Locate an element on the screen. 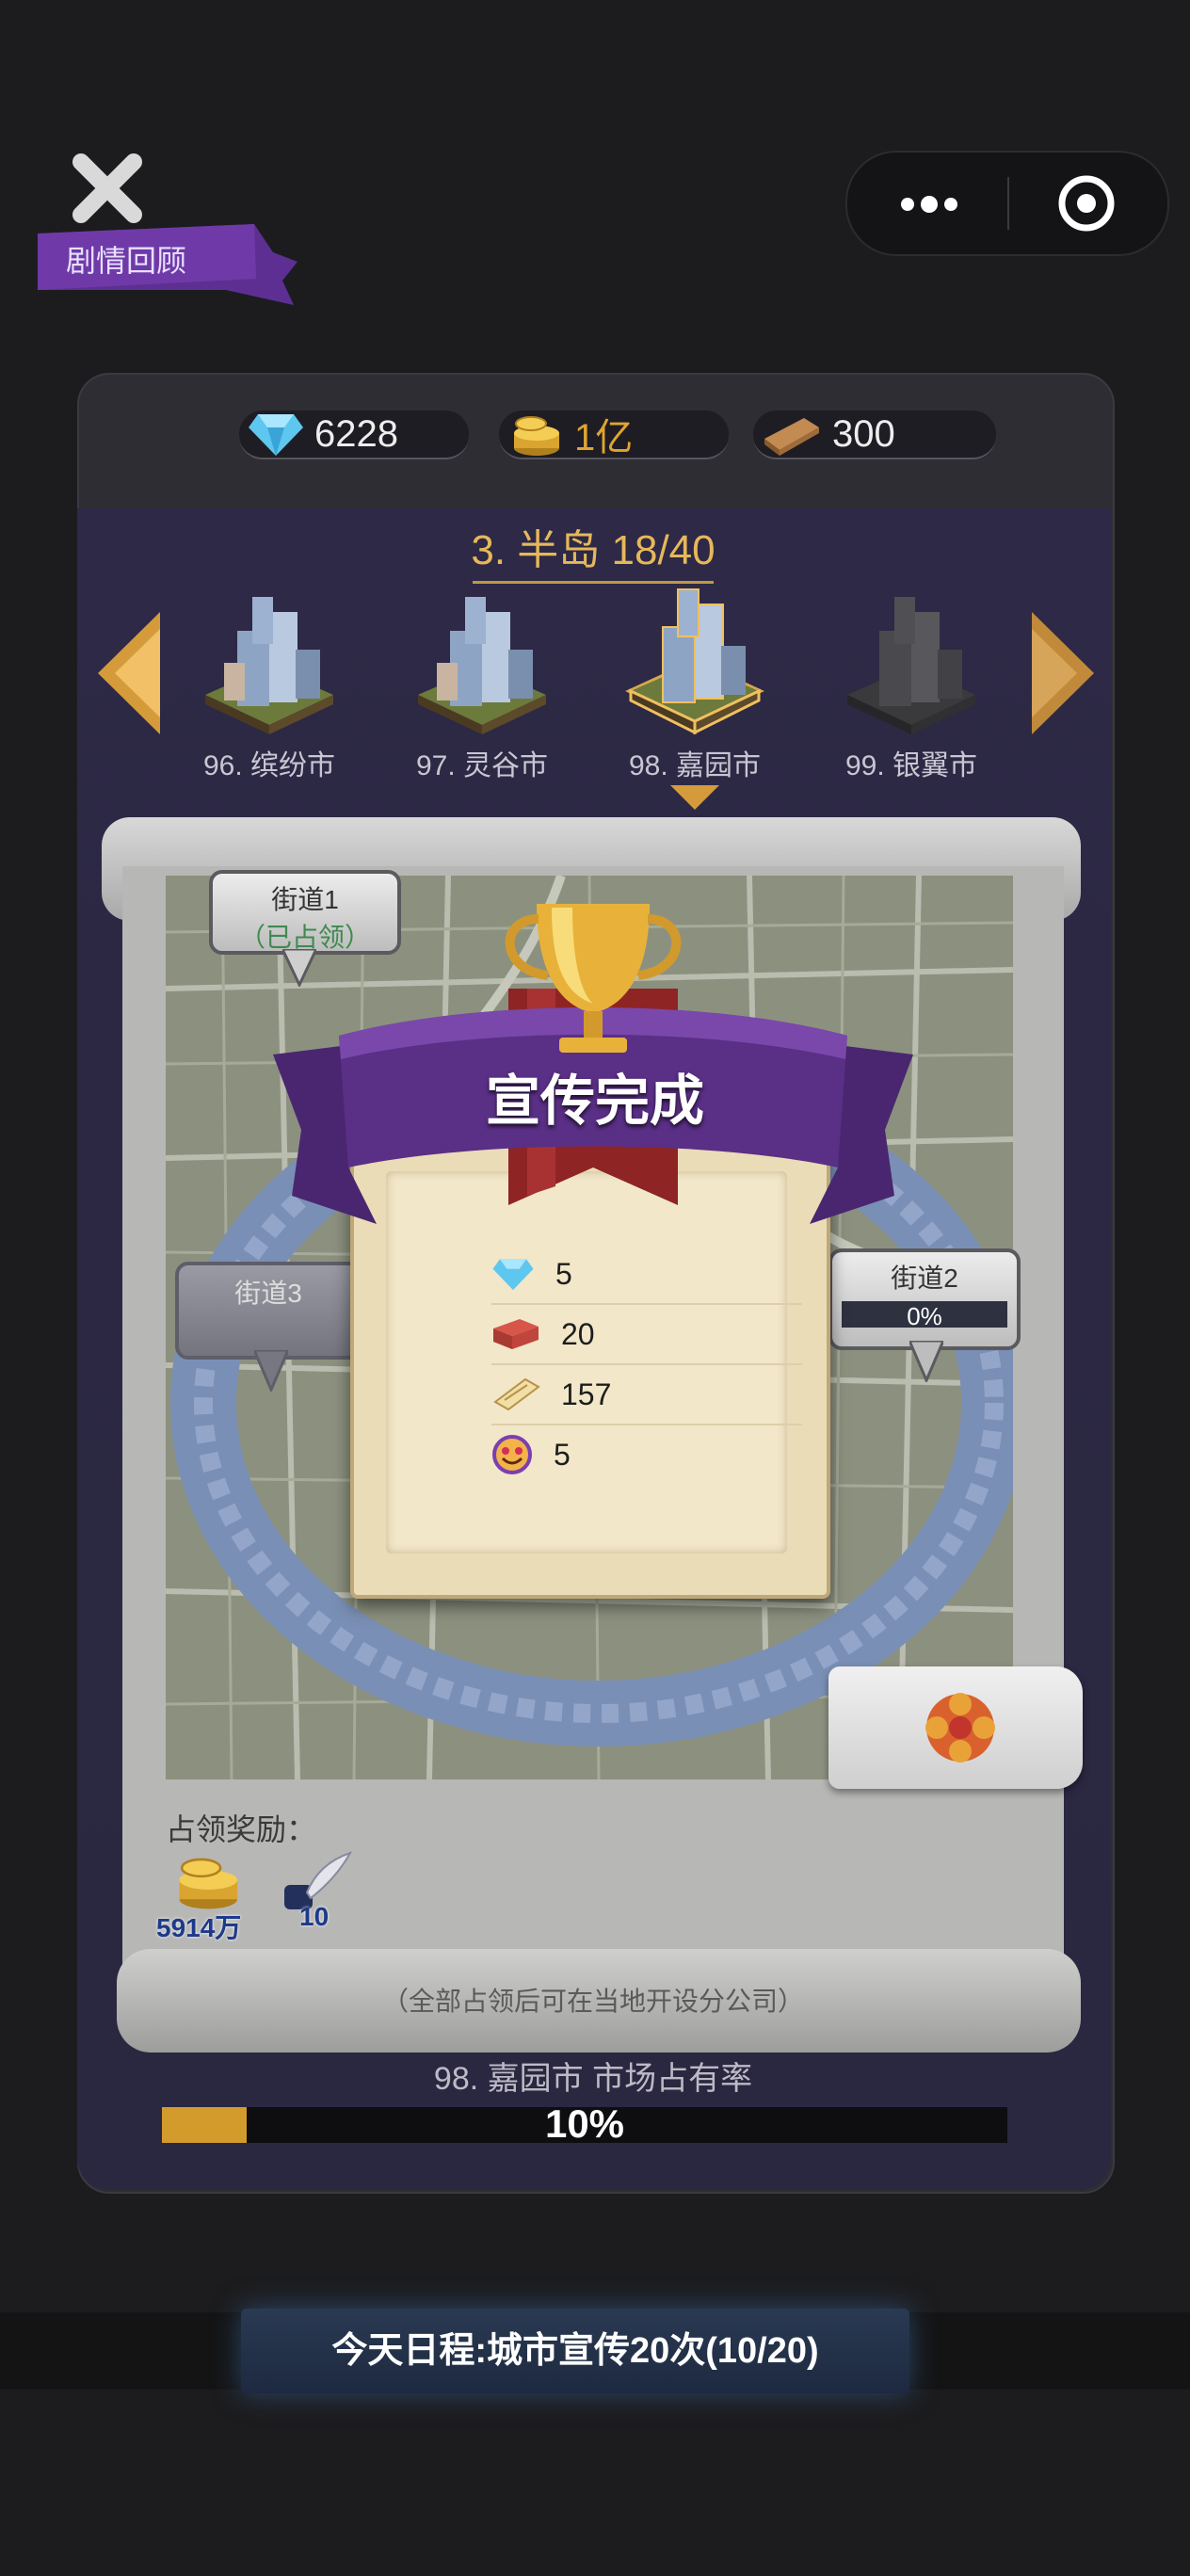 This screenshot has width=1190, height=2576. bonus-ink-value: 10 is located at coordinates (314, 1916).